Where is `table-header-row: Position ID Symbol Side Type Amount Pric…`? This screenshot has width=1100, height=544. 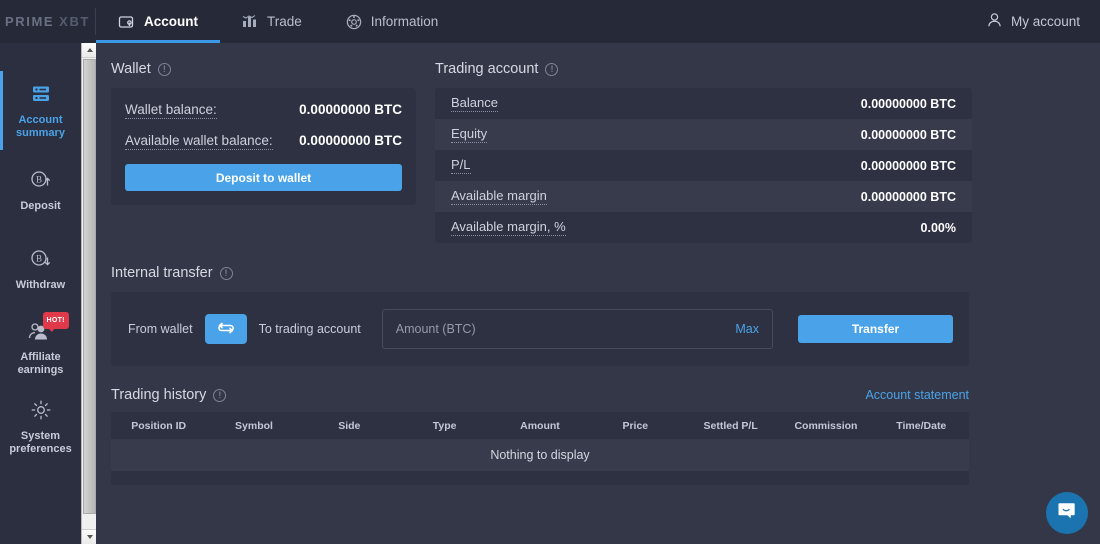
table-header-row: Position ID Symbol Side Type Amount Pric… is located at coordinates (540, 425).